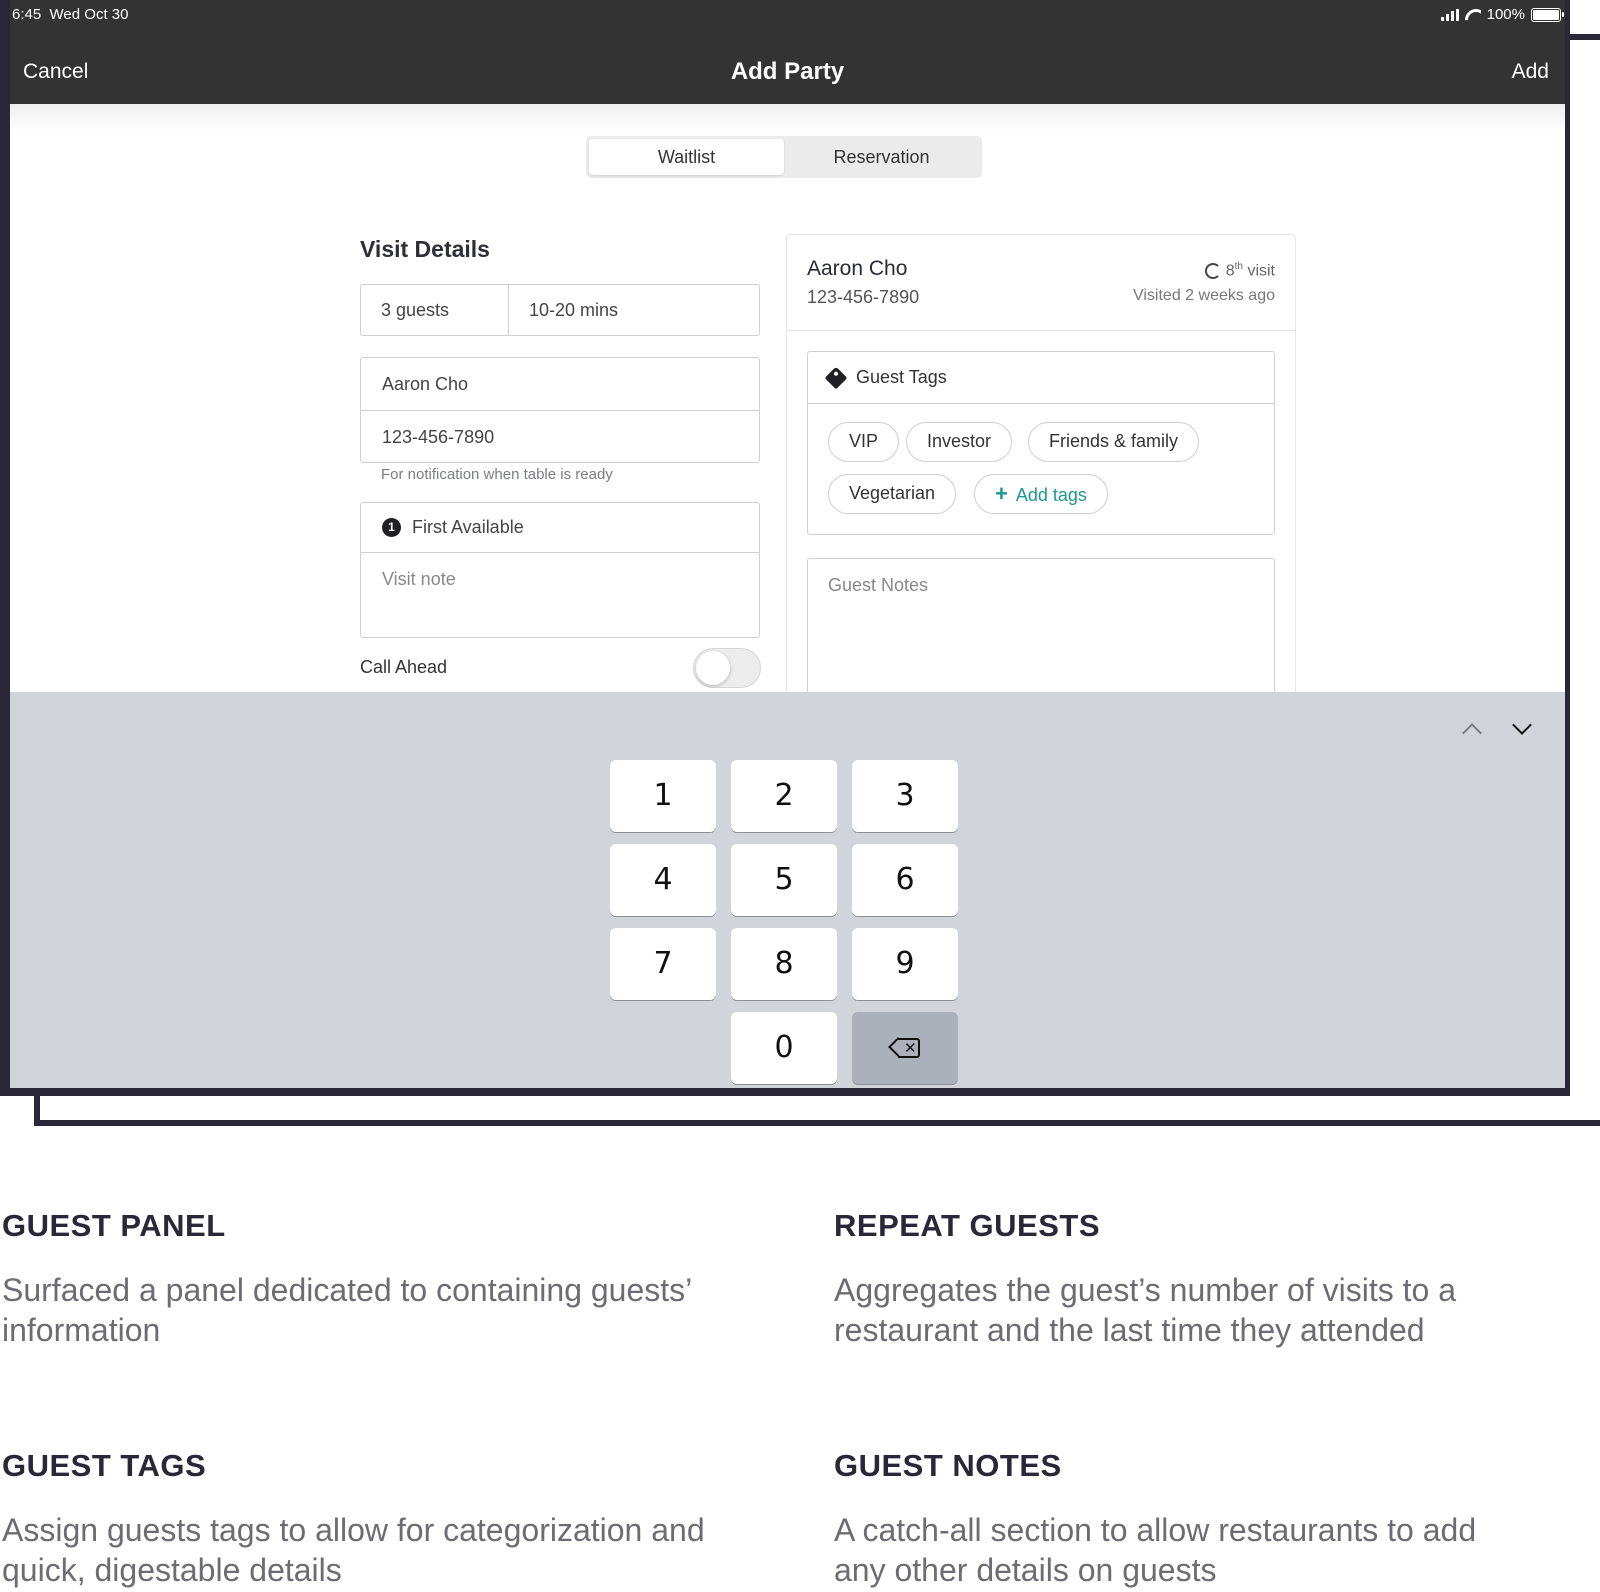 Image resolution: width=1600 pixels, height=1592 pixels. I want to click on status-time: 6:45, so click(27, 14).